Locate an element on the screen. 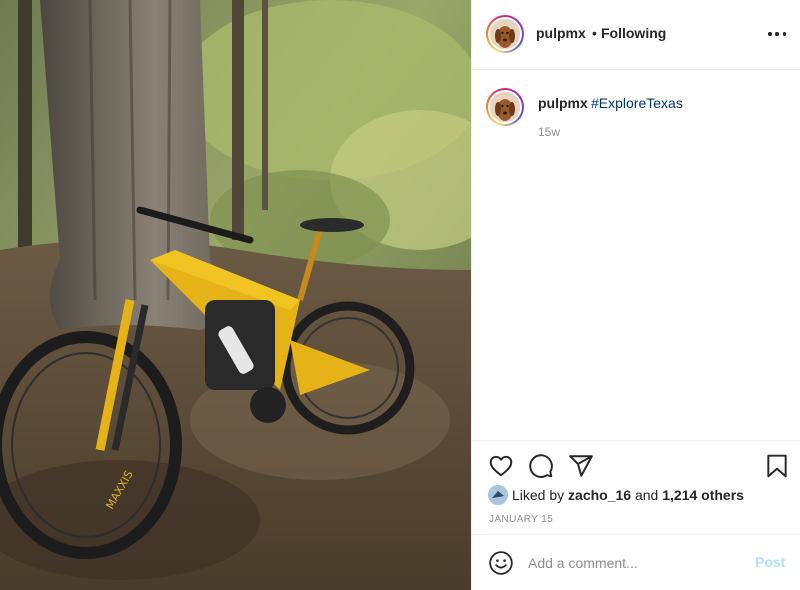 The image size is (800, 590). following-button: Following is located at coordinates (633, 33).